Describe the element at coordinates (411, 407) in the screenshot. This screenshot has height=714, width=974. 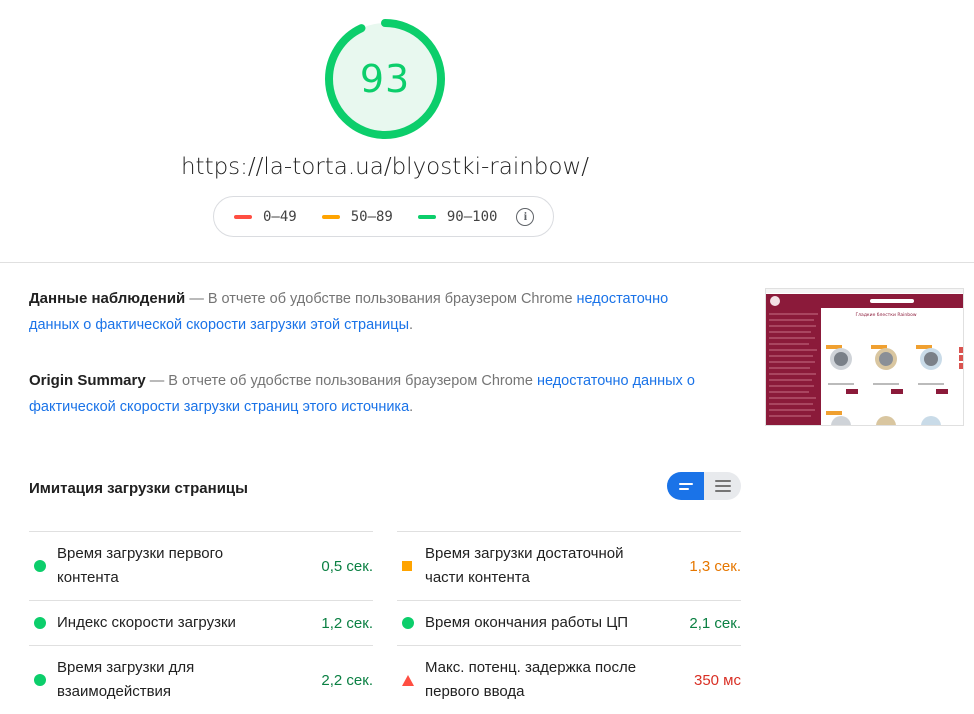
I see `origin-summary-suffix: .` at that location.